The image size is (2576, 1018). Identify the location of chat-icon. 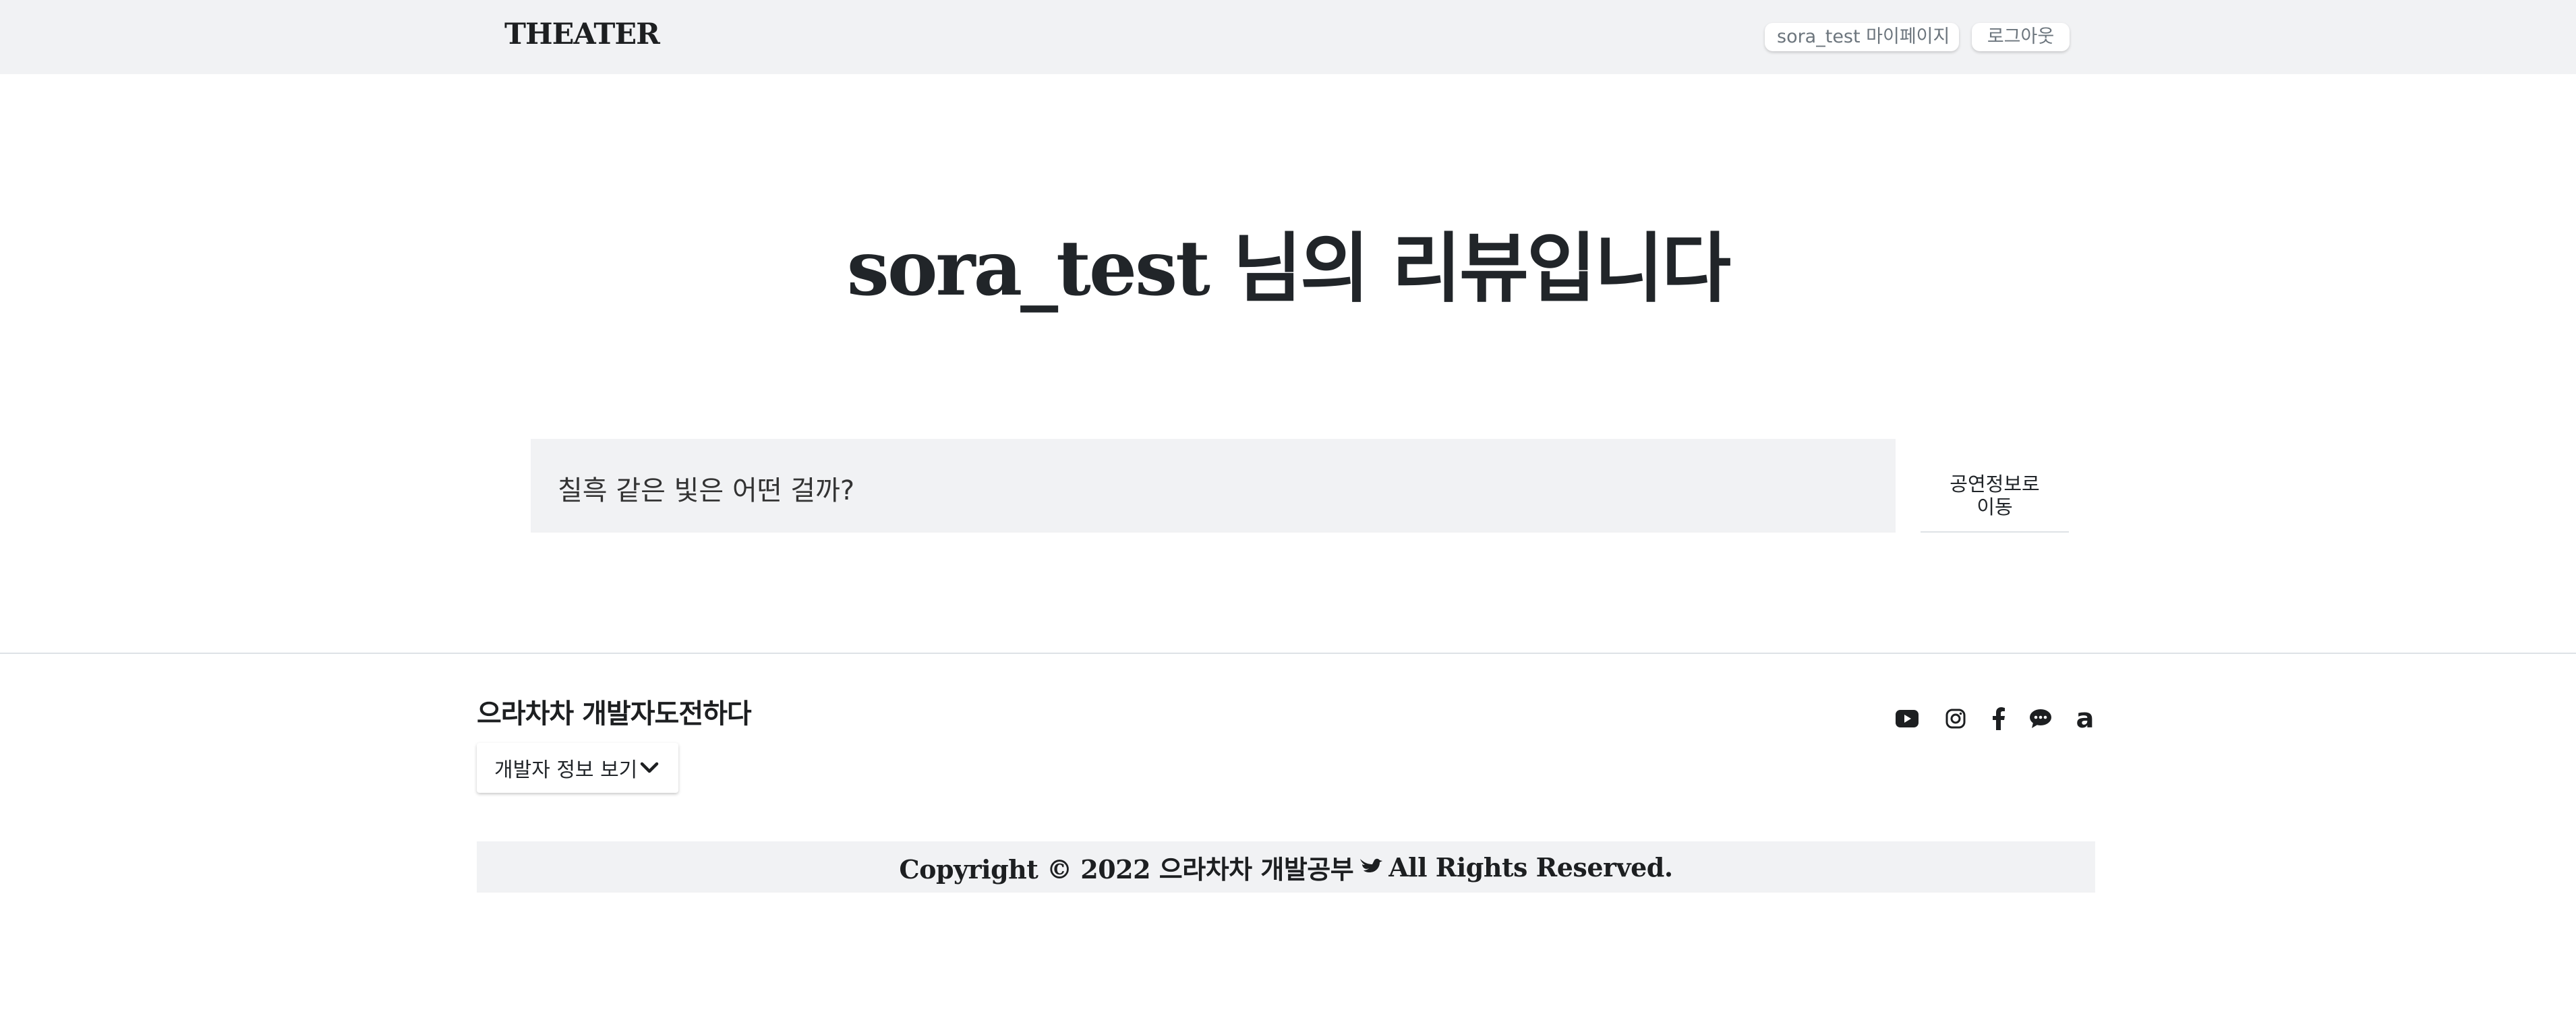
(2041, 718).